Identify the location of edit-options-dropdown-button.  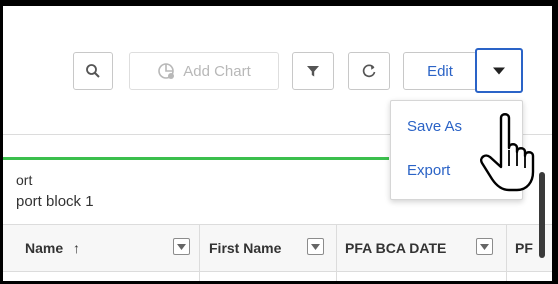
(499, 70).